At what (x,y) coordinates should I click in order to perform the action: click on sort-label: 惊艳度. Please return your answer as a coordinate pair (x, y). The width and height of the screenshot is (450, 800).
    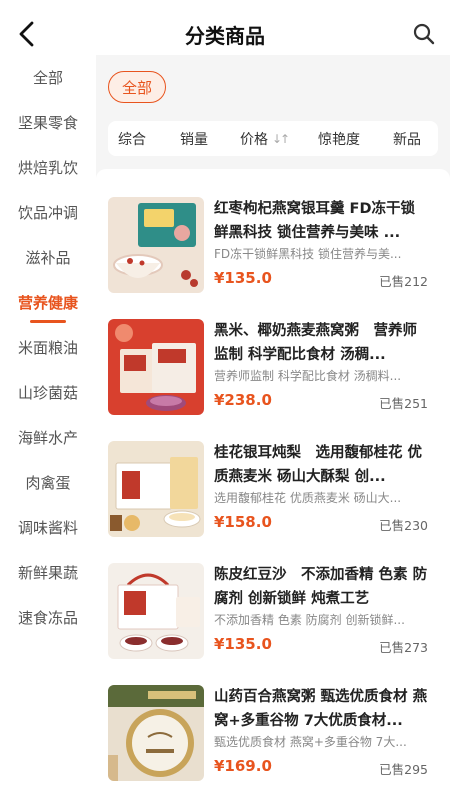
    Looking at the image, I should click on (339, 139).